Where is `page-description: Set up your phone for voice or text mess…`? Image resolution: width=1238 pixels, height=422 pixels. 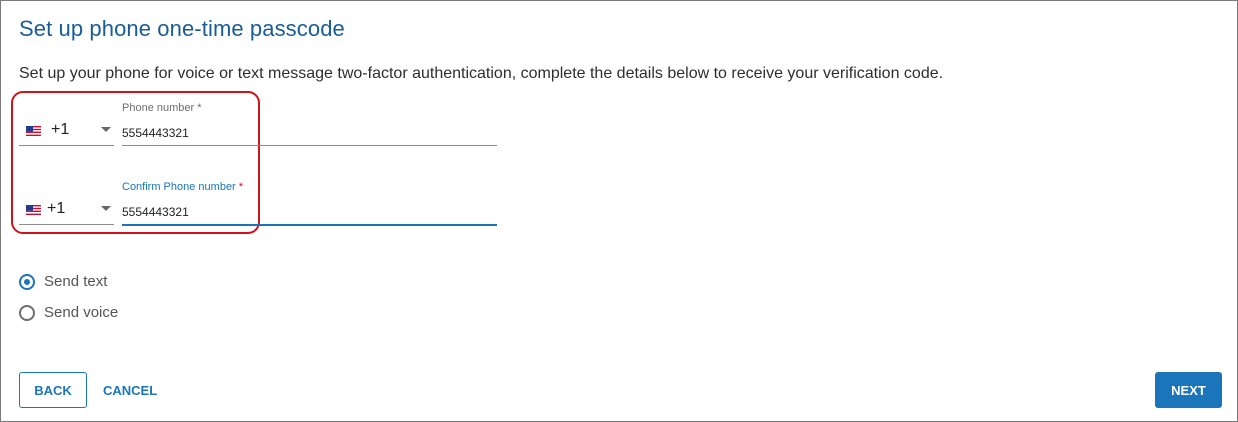
page-description: Set up your phone for voice or text mess… is located at coordinates (481, 73).